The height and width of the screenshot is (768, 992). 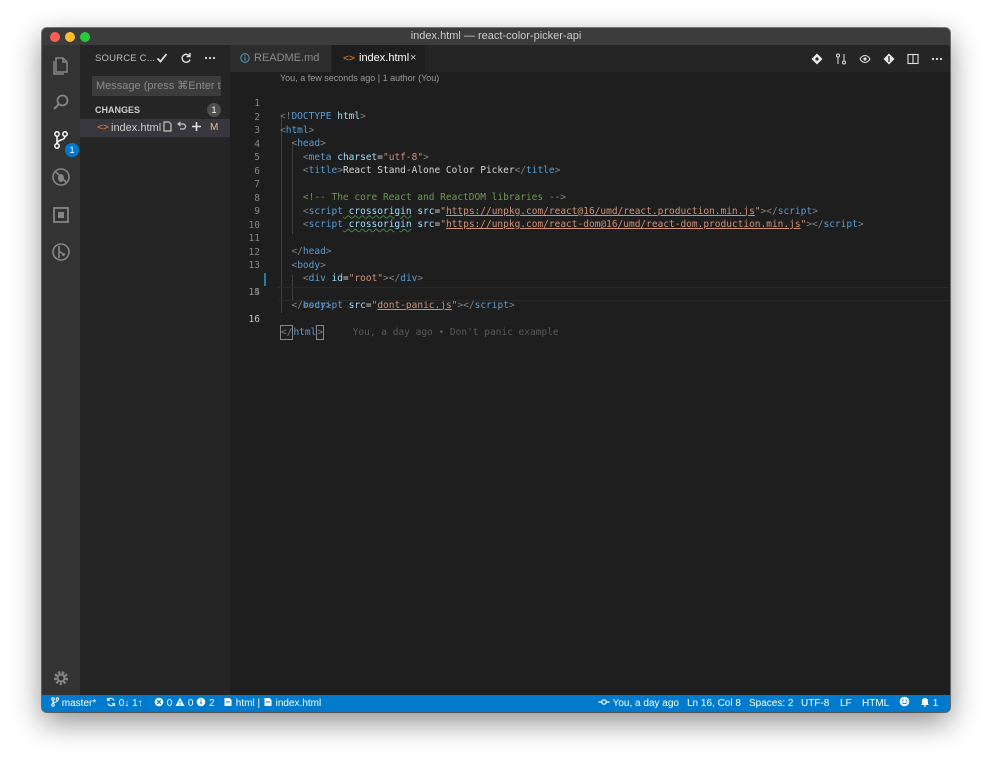 I want to click on files-icon, so click(x=61, y=65).